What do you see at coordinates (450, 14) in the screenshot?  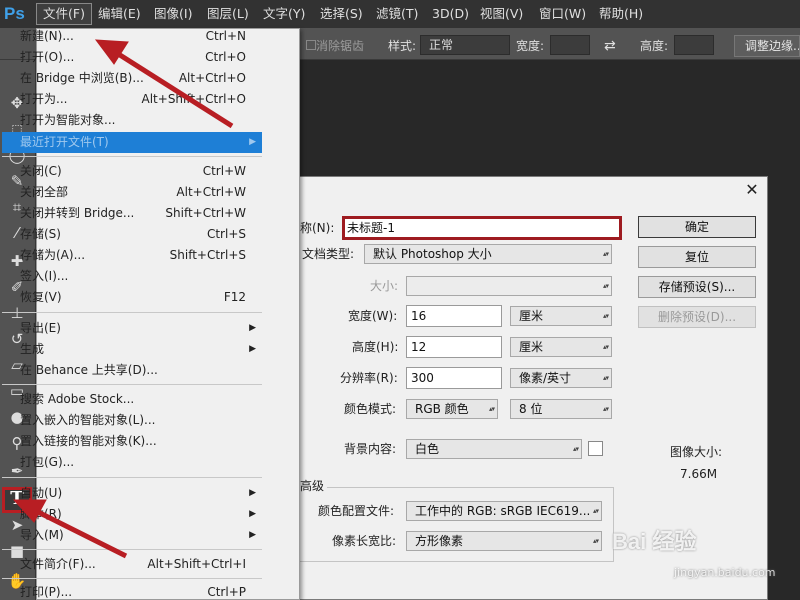 I see `menu-3d: 3D(D)` at bounding box center [450, 14].